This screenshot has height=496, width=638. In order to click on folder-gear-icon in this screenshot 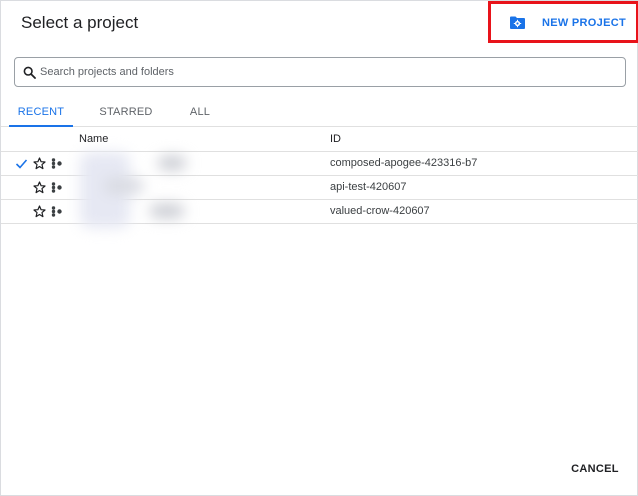, I will do `click(517, 22)`.